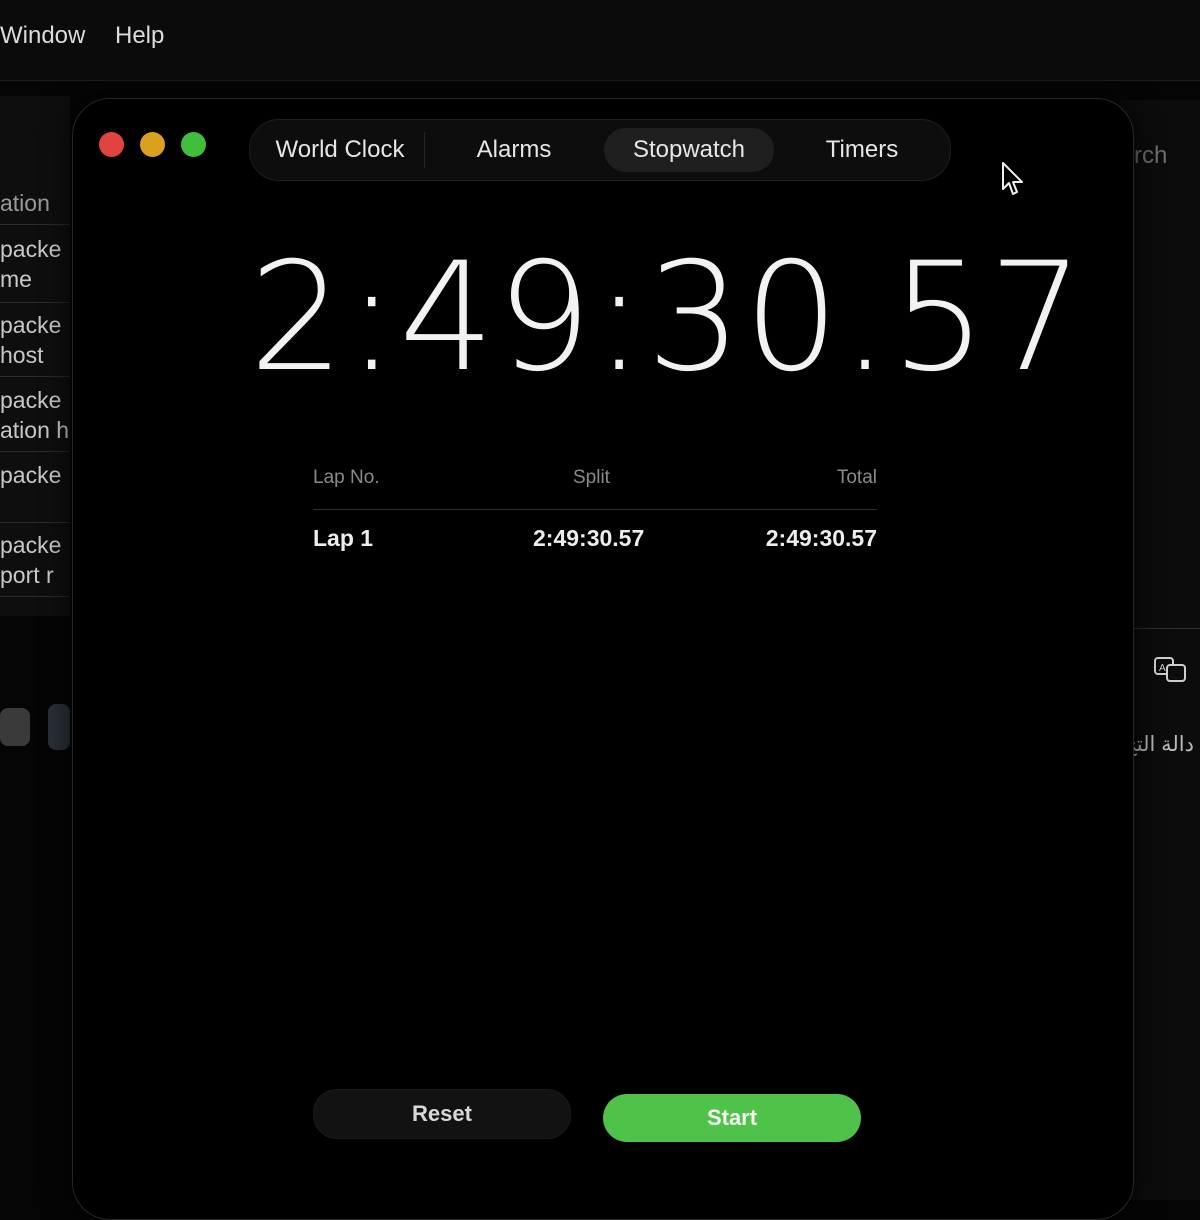 The image size is (1200, 1220). What do you see at coordinates (152, 144) in the screenshot?
I see `minimize-button` at bounding box center [152, 144].